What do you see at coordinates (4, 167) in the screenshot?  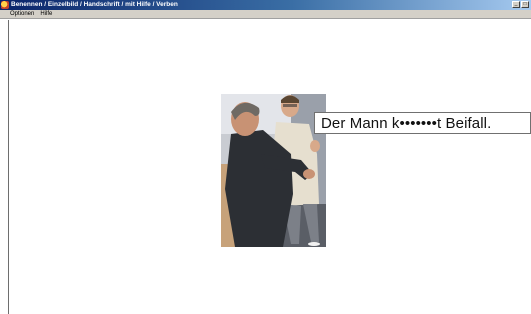 I see `left-frame-border` at bounding box center [4, 167].